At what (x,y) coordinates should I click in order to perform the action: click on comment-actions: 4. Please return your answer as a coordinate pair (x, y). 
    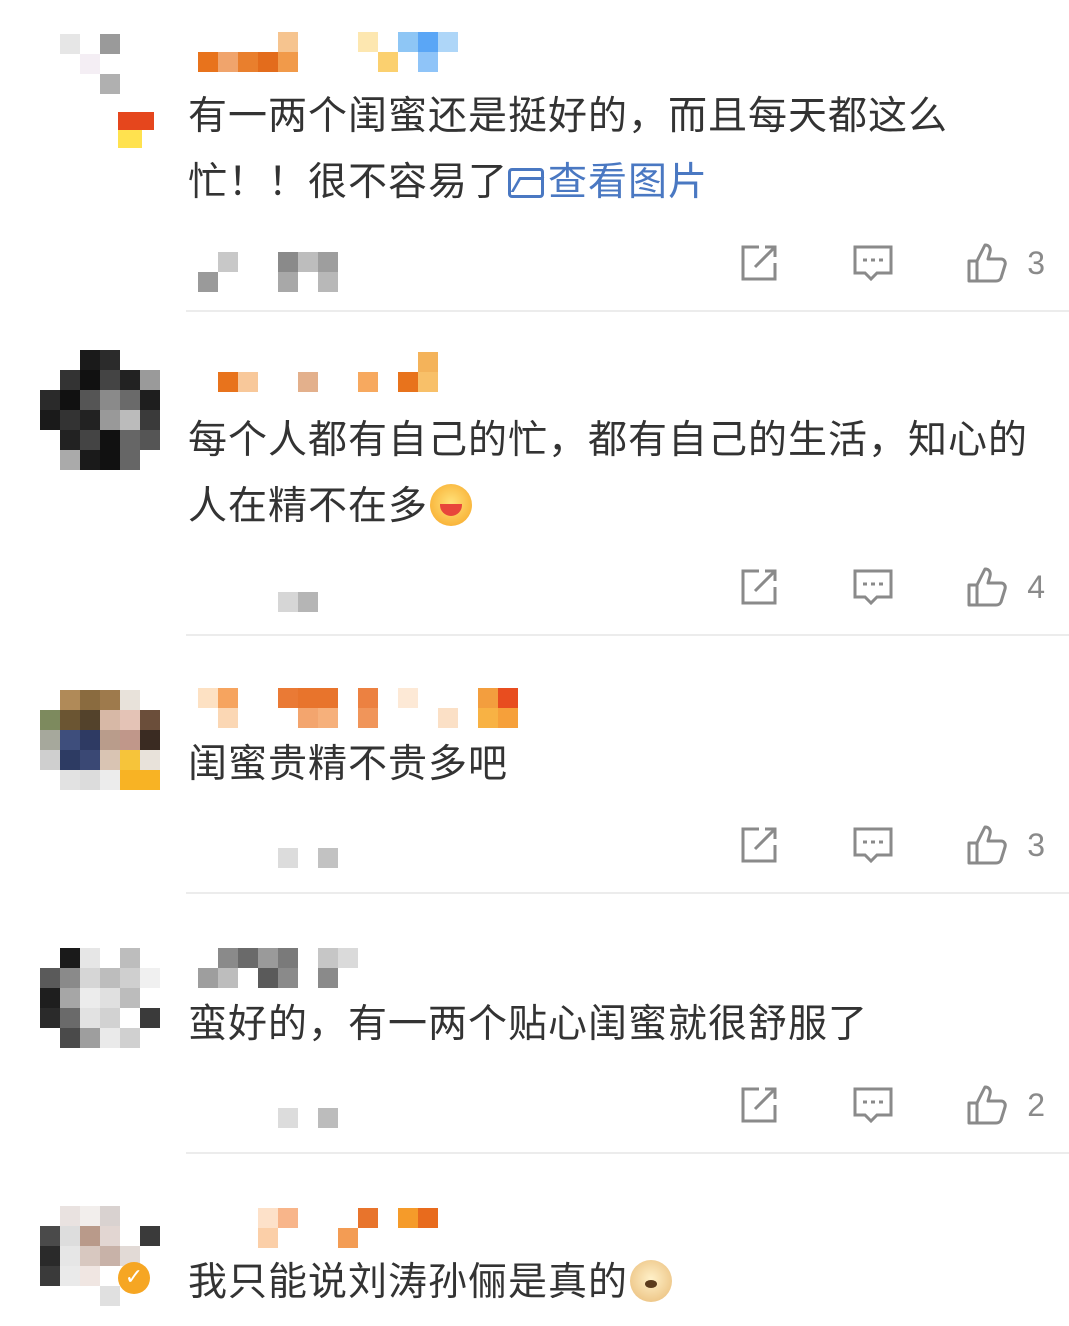
    Looking at the image, I should click on (856, 587).